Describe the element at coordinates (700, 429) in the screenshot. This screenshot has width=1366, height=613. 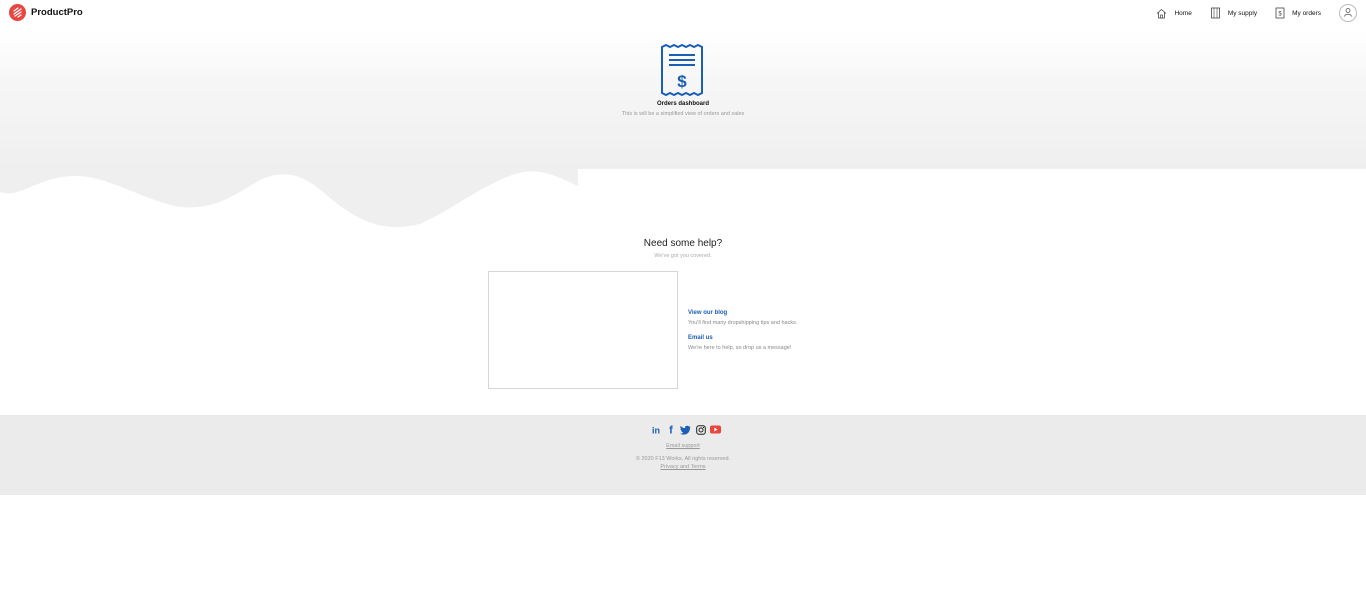
I see `instagram-icon` at that location.